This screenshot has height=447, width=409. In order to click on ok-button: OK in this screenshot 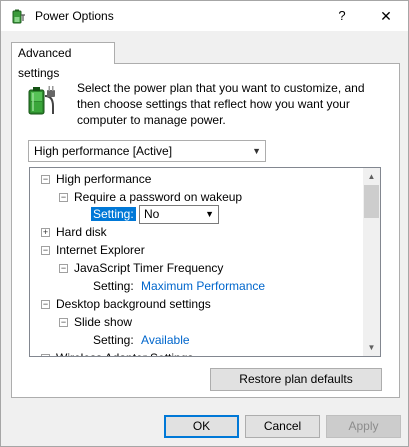, I will do `click(201, 426)`.